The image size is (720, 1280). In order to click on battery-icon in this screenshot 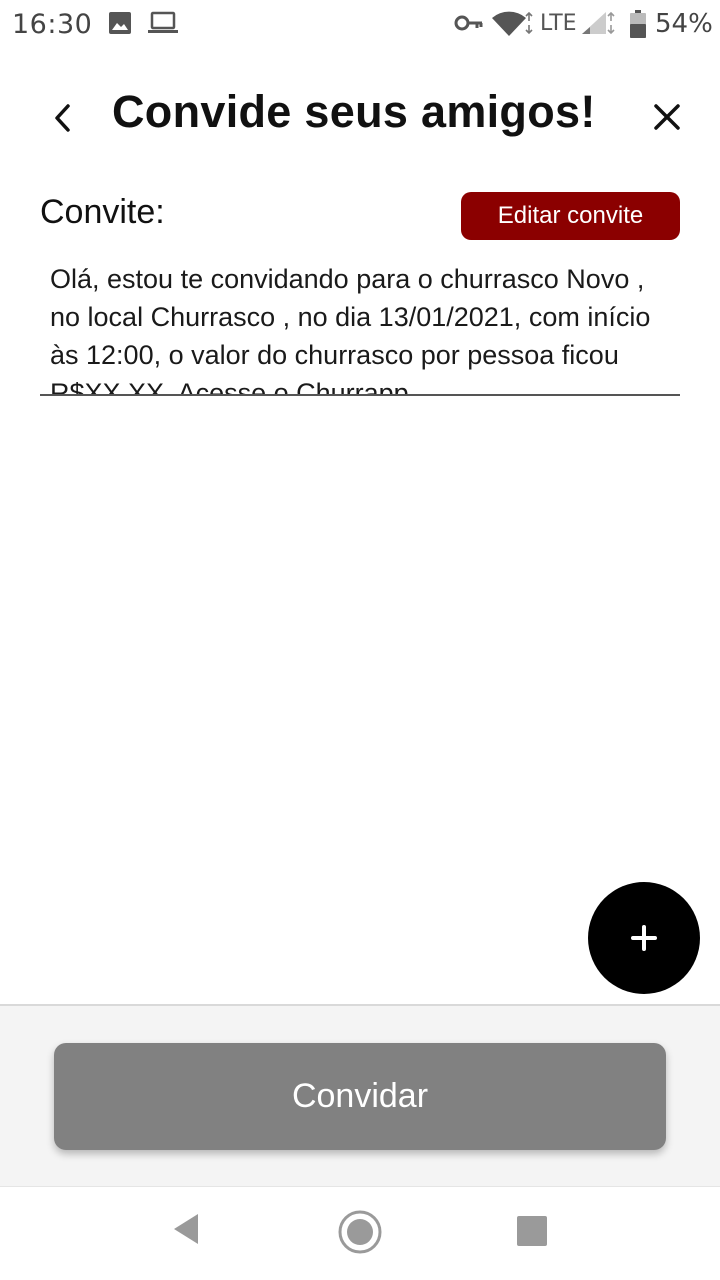, I will do `click(638, 24)`.